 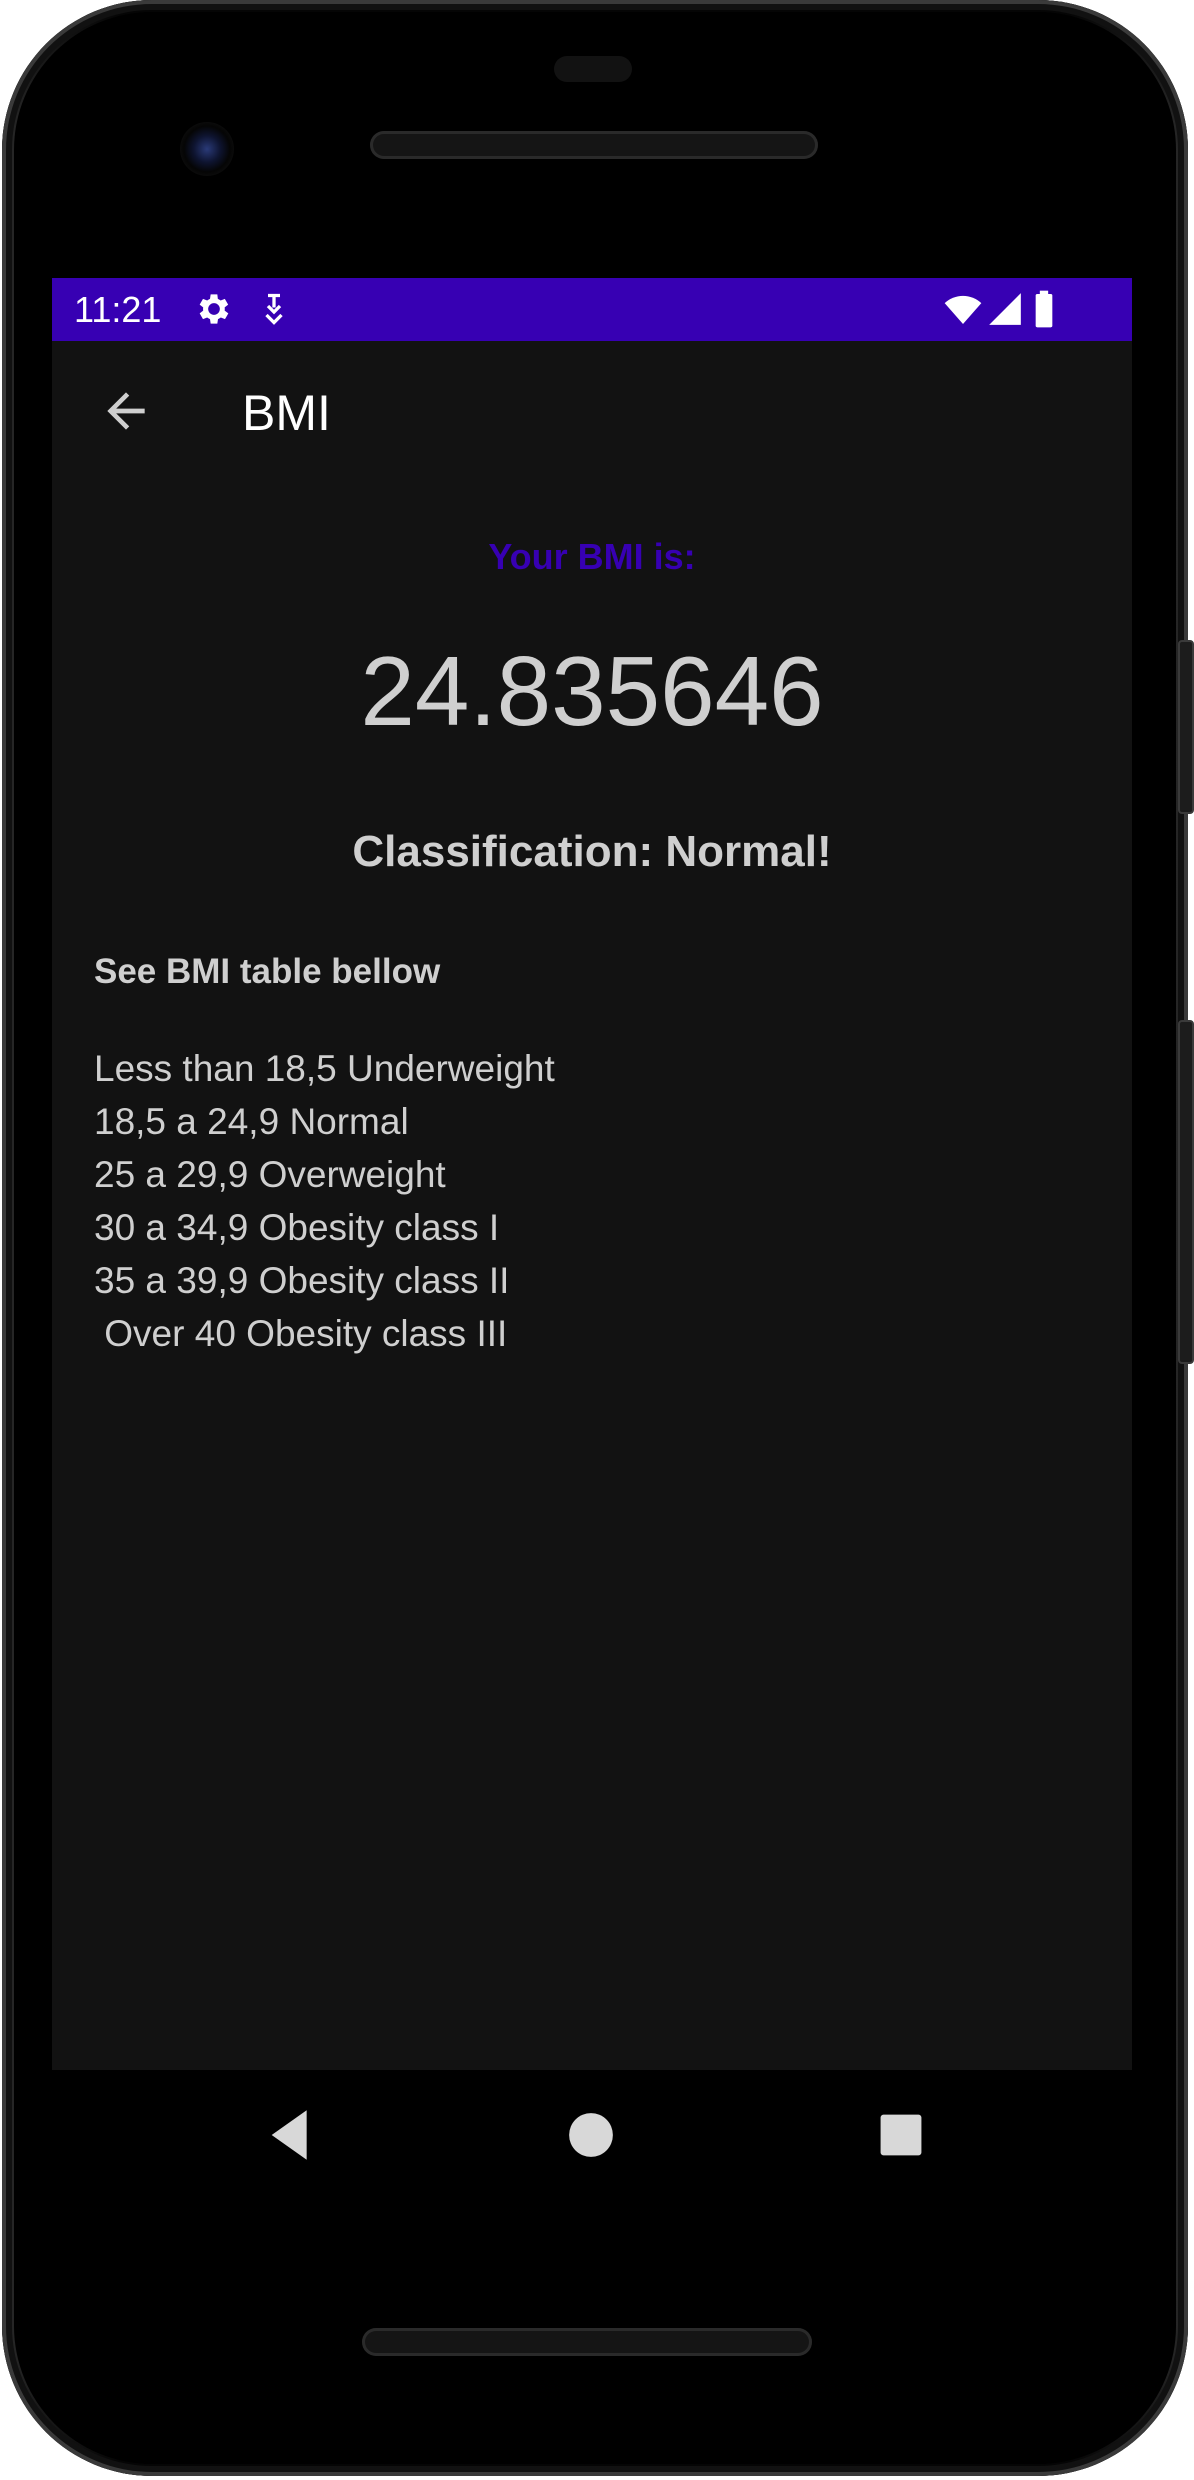 I want to click on arrow-back-icon, so click(x=126, y=411).